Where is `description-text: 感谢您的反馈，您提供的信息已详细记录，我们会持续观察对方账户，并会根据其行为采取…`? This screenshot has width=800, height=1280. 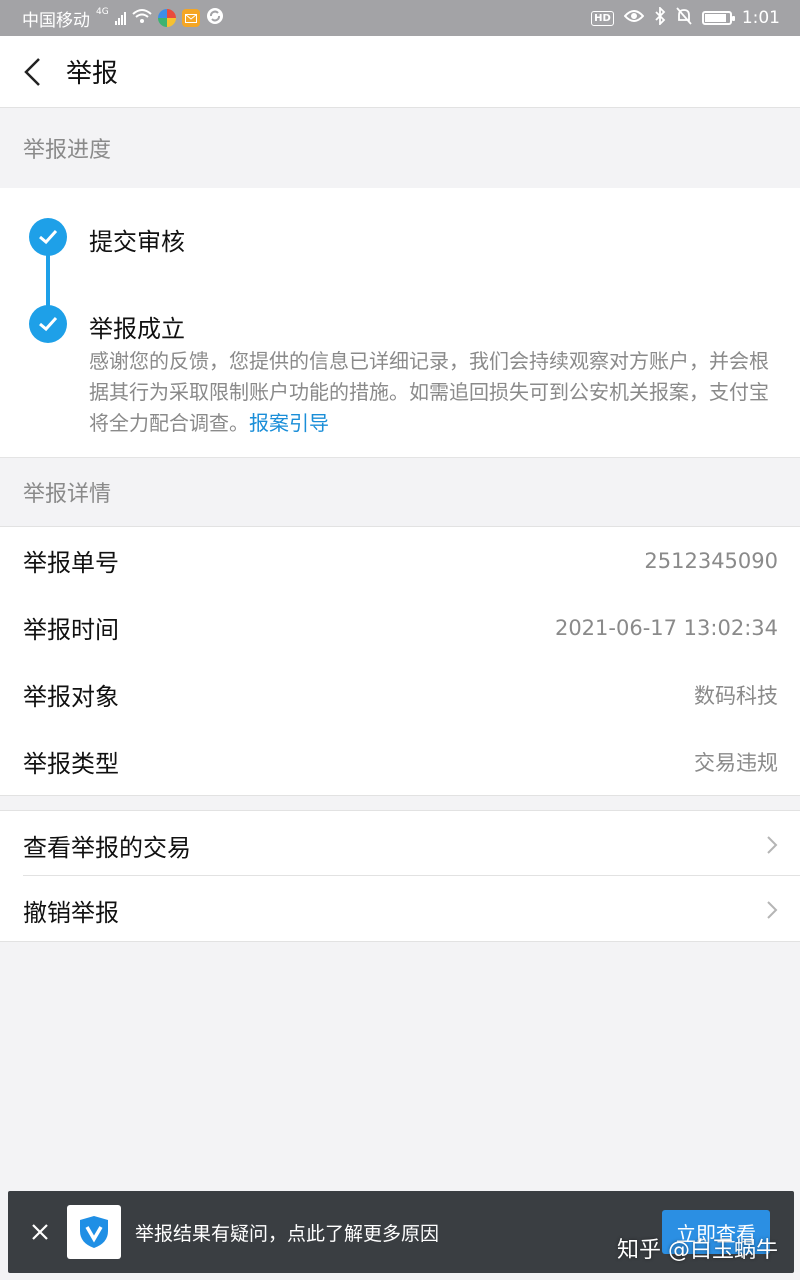 description-text: 感谢您的反馈，您提供的信息已详细记录，我们会持续观察对方账户，并会根据其行为采取… is located at coordinates (429, 392).